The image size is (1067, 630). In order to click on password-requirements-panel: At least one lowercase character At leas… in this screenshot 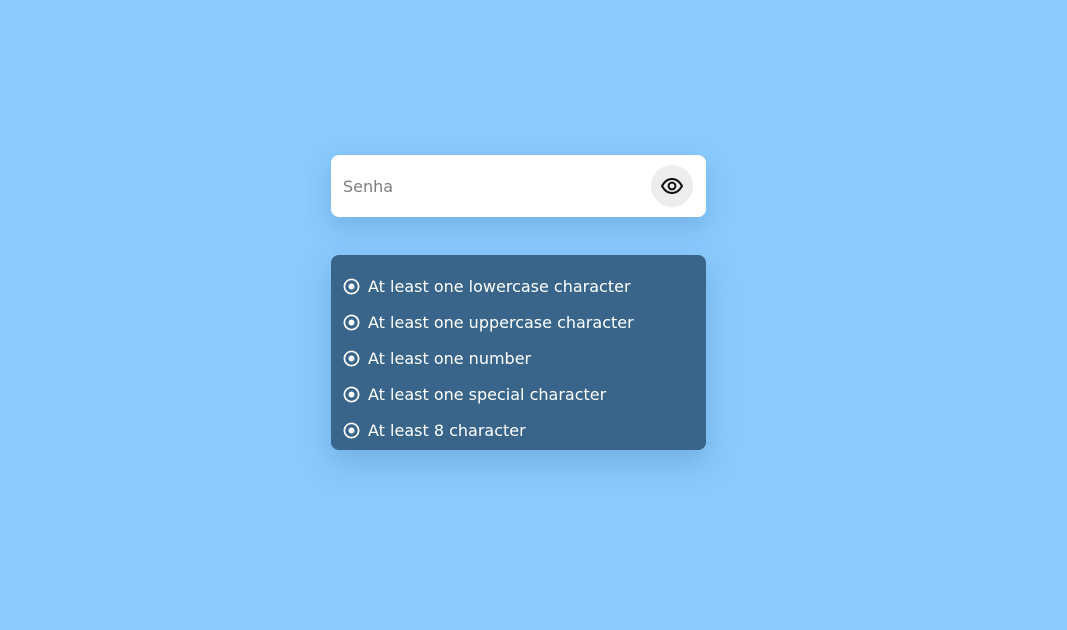, I will do `click(518, 352)`.